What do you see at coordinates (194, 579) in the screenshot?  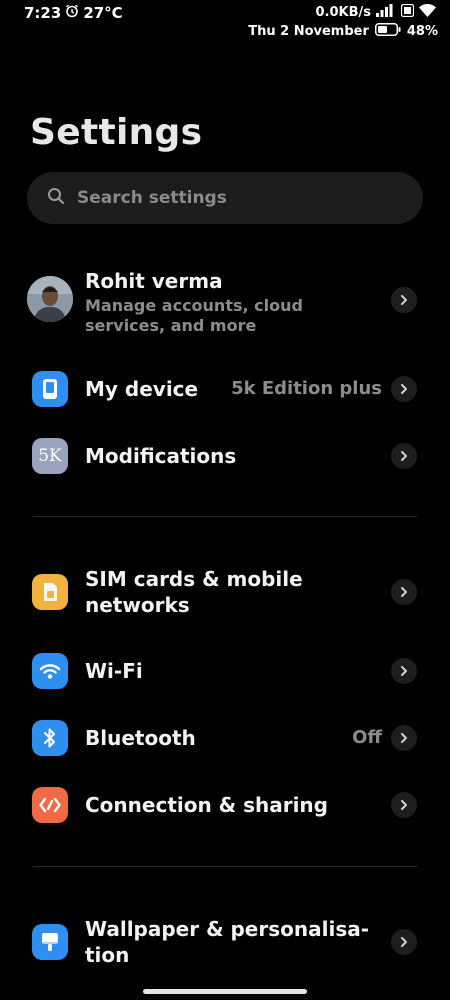 I see `sim-cards-label-line-1: SIM cards & mobile` at bounding box center [194, 579].